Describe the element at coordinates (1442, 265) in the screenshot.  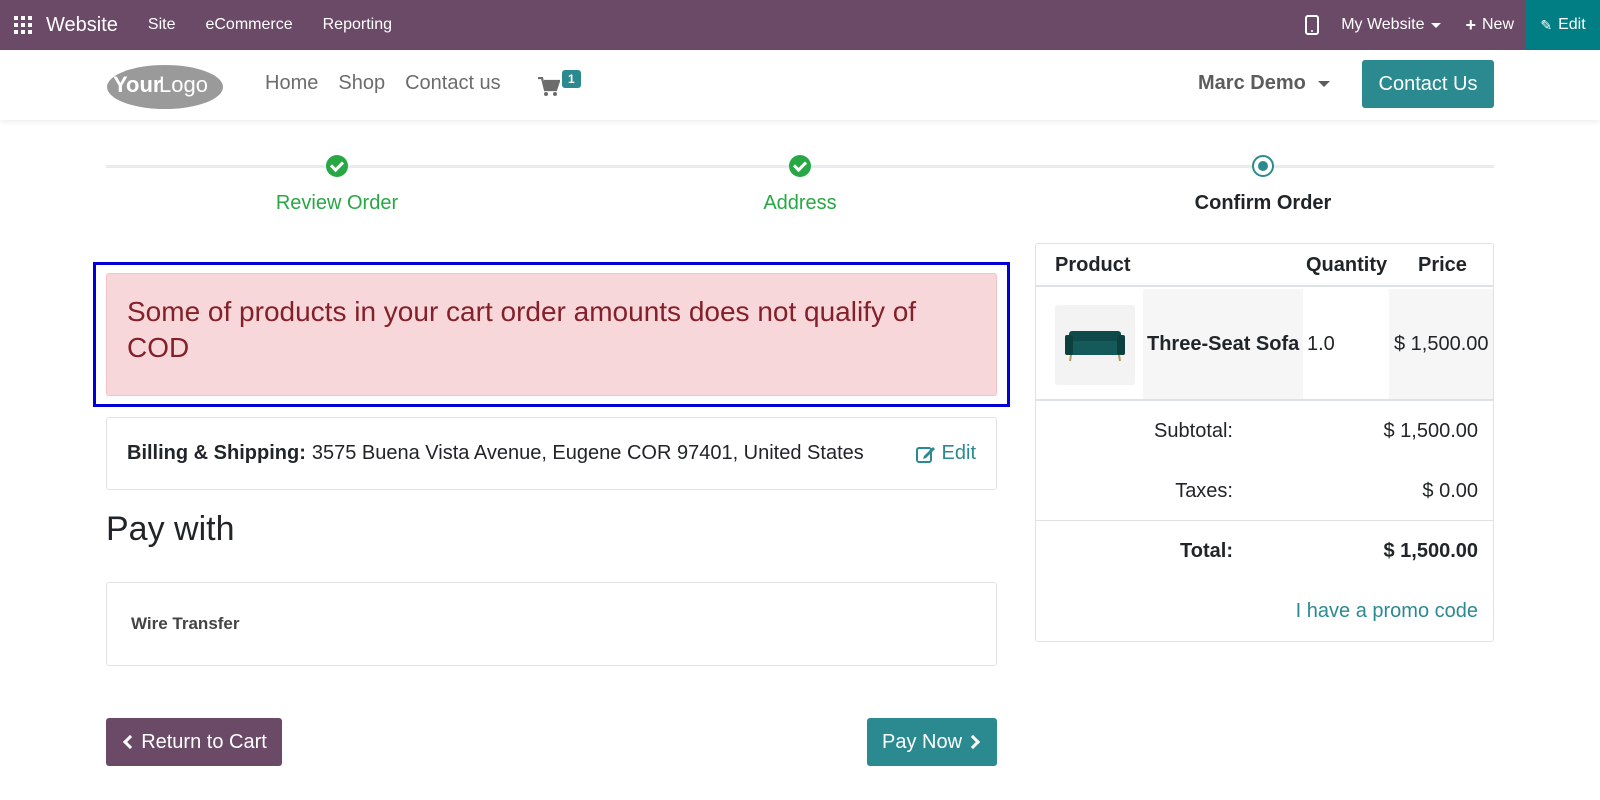
I see `col-price: Price` at that location.